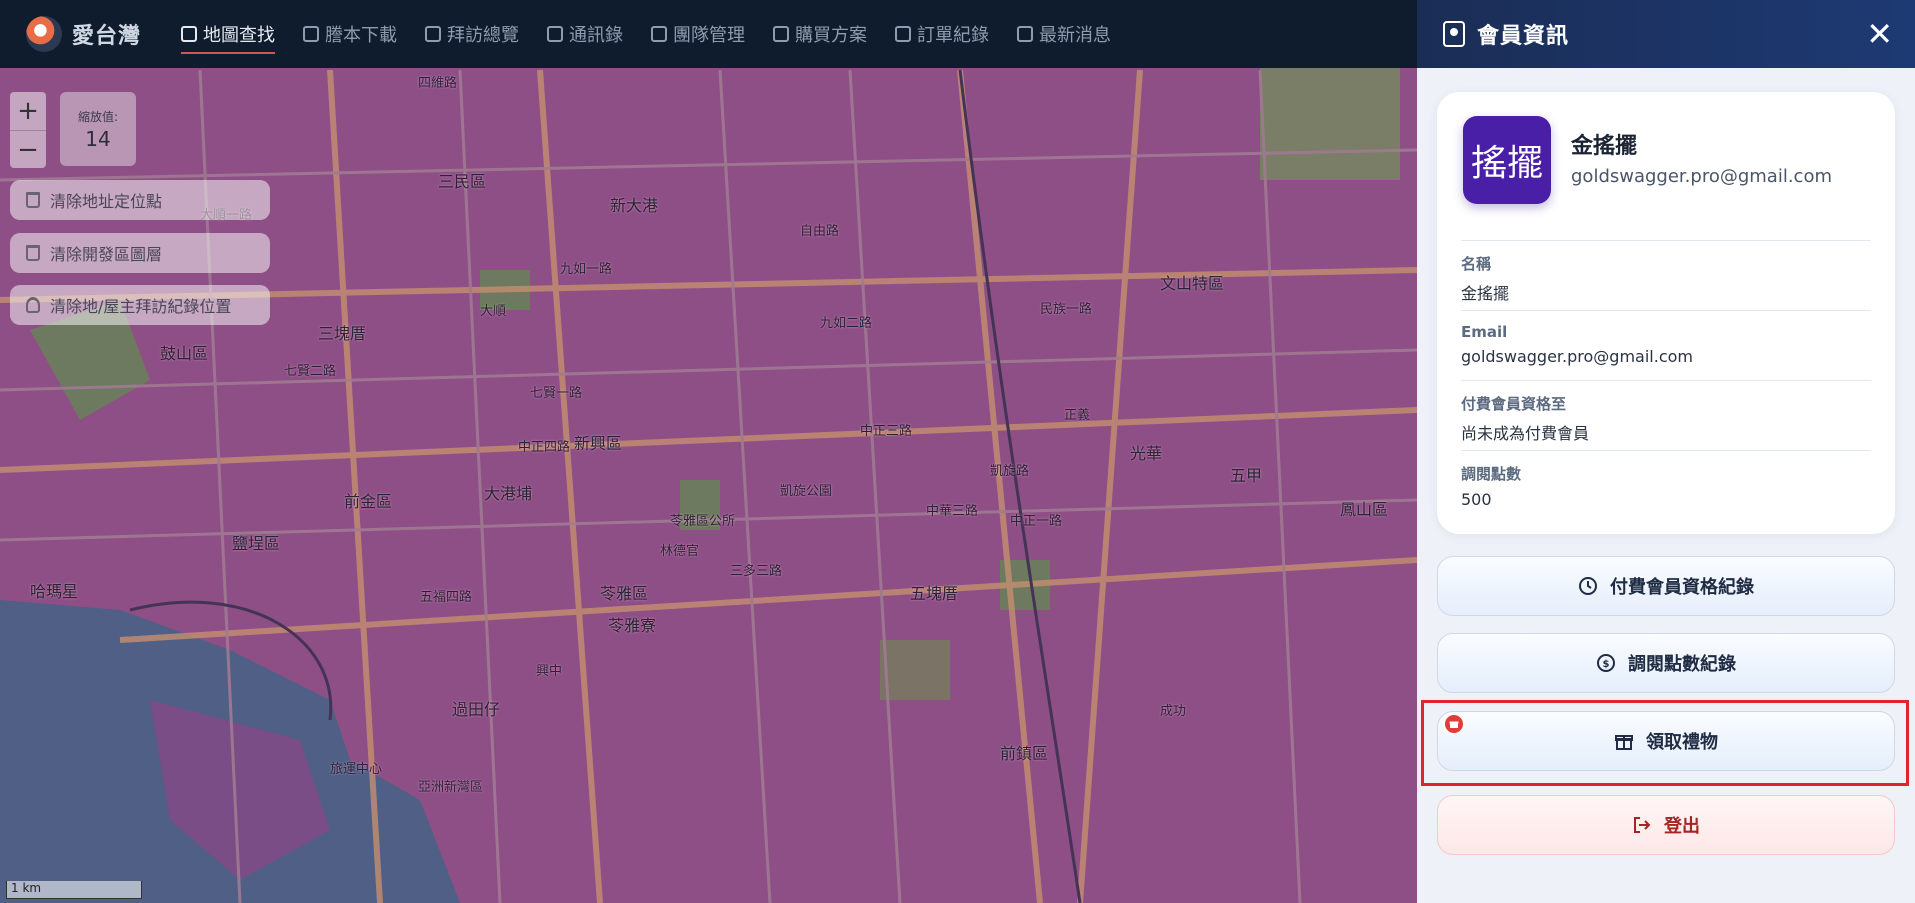 This screenshot has height=903, width=1915. I want to click on field-name: 名稱 金搖擺, so click(1666, 272).